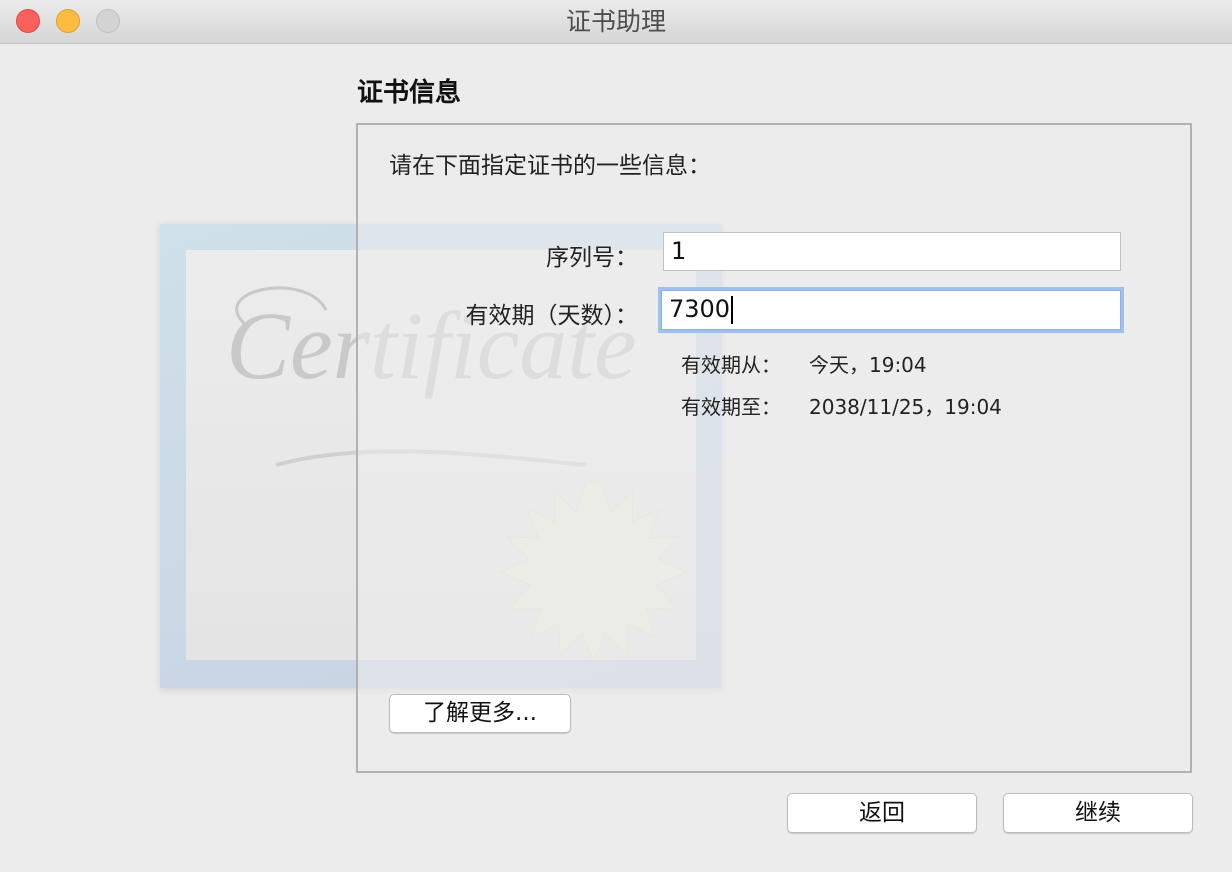  What do you see at coordinates (679, 251) in the screenshot?
I see `serial-number-value: 1` at bounding box center [679, 251].